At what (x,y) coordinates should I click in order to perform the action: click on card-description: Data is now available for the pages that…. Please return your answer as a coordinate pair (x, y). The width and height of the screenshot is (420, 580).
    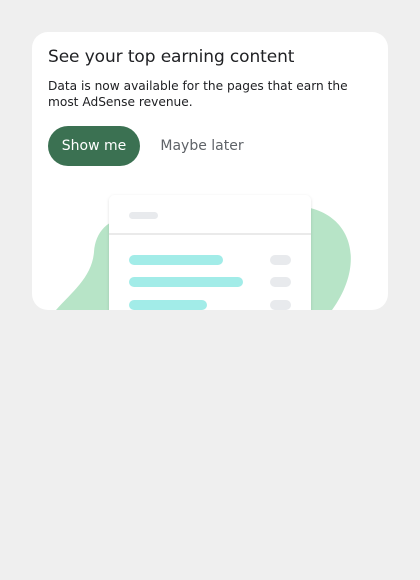
    Looking at the image, I should click on (198, 94).